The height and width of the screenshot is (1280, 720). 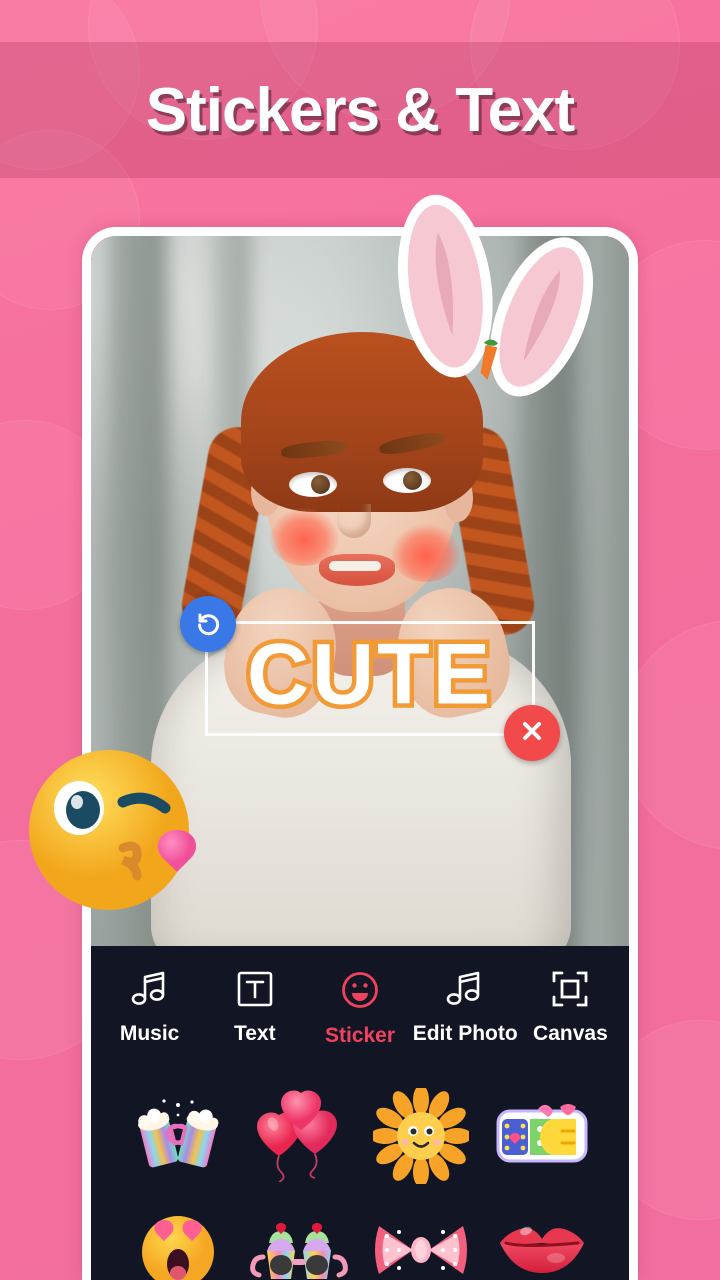 What do you see at coordinates (149, 1033) in the screenshot?
I see `tool-label: Music` at bounding box center [149, 1033].